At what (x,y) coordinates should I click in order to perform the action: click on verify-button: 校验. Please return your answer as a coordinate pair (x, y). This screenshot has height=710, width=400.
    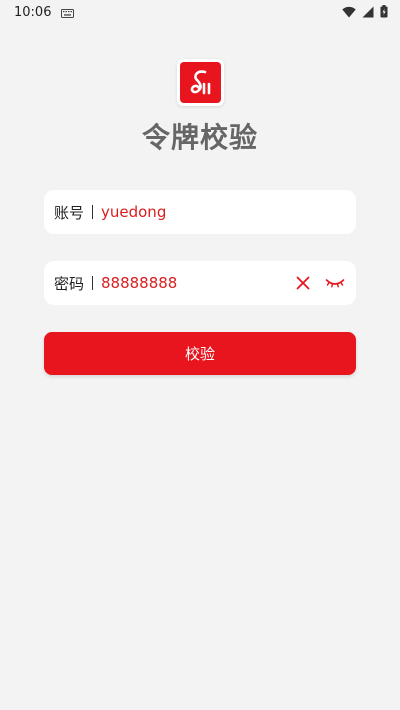
    Looking at the image, I should click on (200, 353).